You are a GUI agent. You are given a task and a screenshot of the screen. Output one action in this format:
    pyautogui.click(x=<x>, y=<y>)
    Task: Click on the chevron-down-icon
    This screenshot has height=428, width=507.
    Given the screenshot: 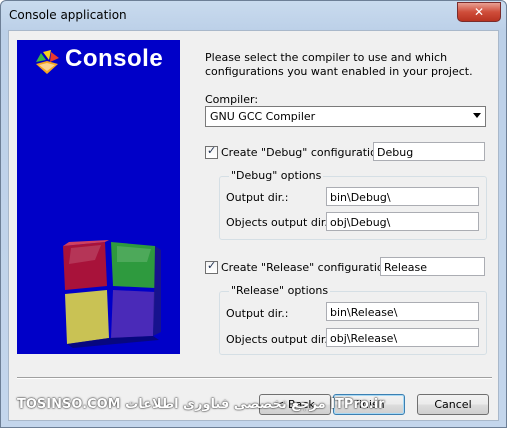 What is the action you would take?
    pyautogui.click(x=477, y=115)
    